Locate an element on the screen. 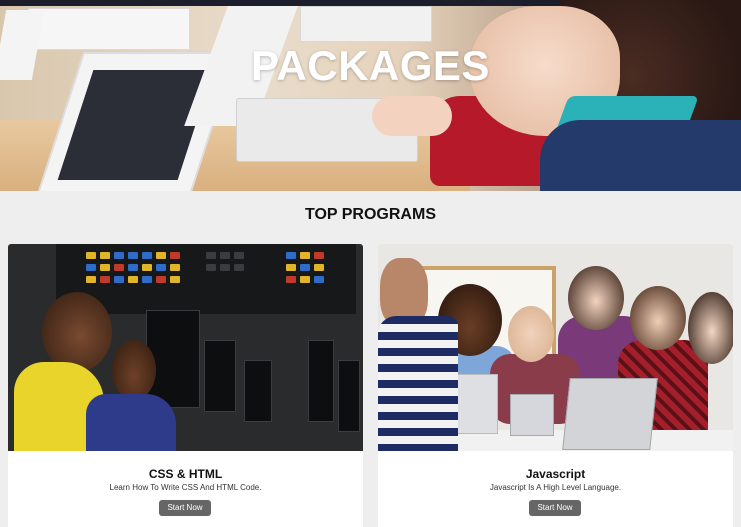 Image resolution: width=741 pixels, height=527 pixels. section-title: TOP PROGRAMS is located at coordinates (370, 214).